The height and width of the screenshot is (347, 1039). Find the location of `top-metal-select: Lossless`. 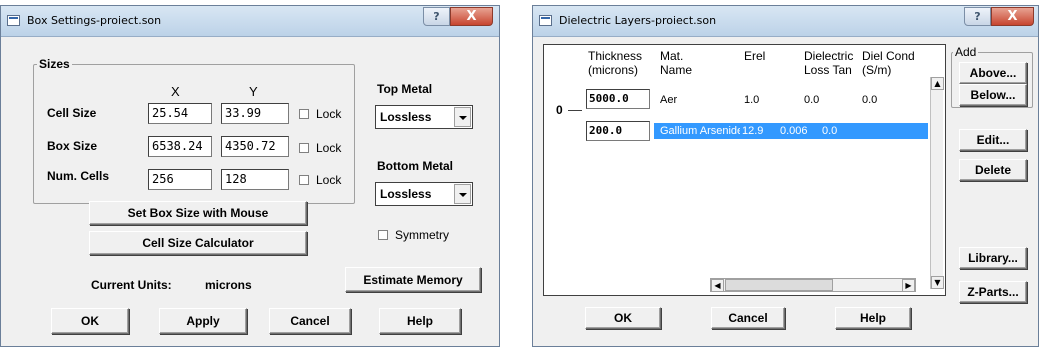

top-metal-select: Lossless is located at coordinates (424, 117).